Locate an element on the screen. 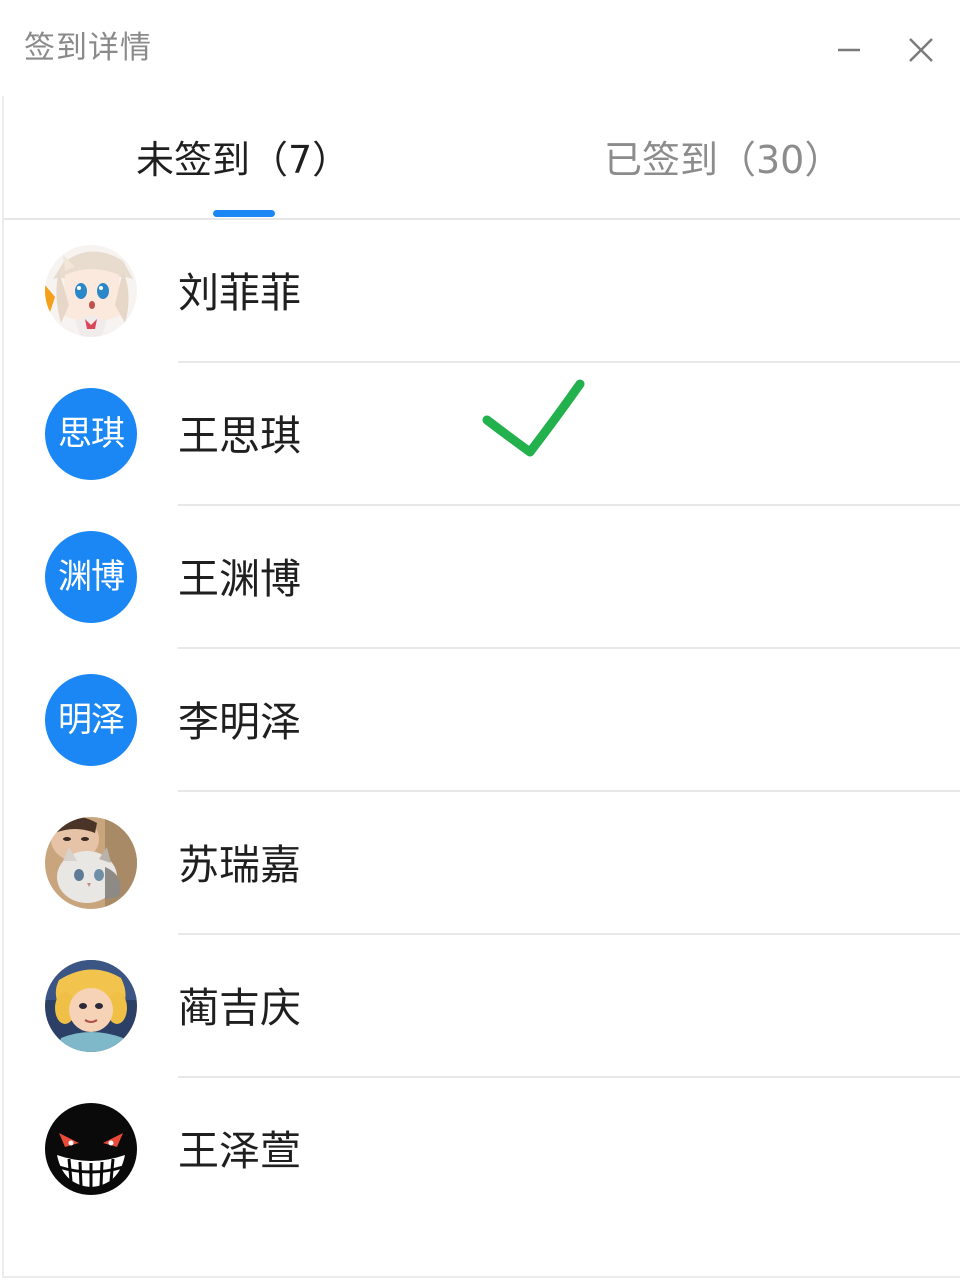  minimize-icon is located at coordinates (849, 50).